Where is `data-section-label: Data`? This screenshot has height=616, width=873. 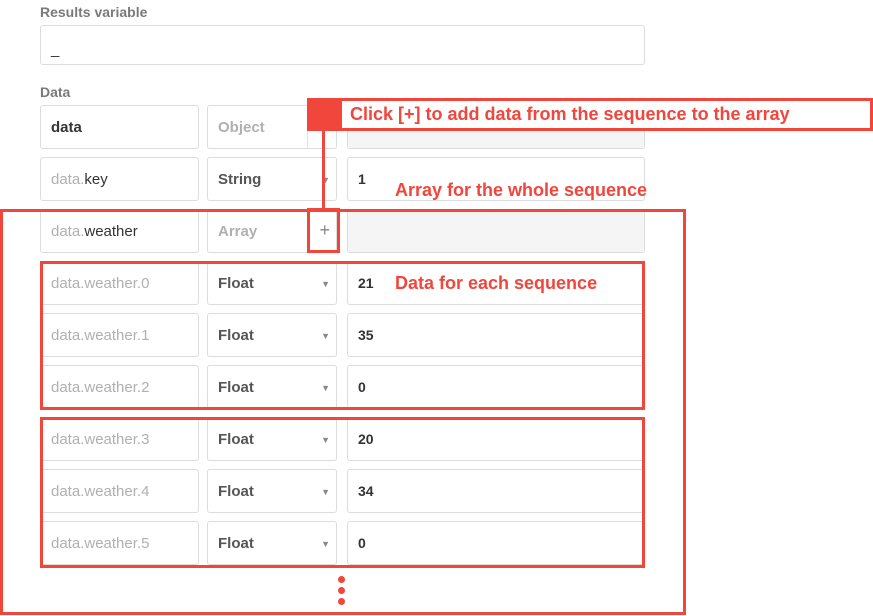
data-section-label: Data is located at coordinates (55, 92).